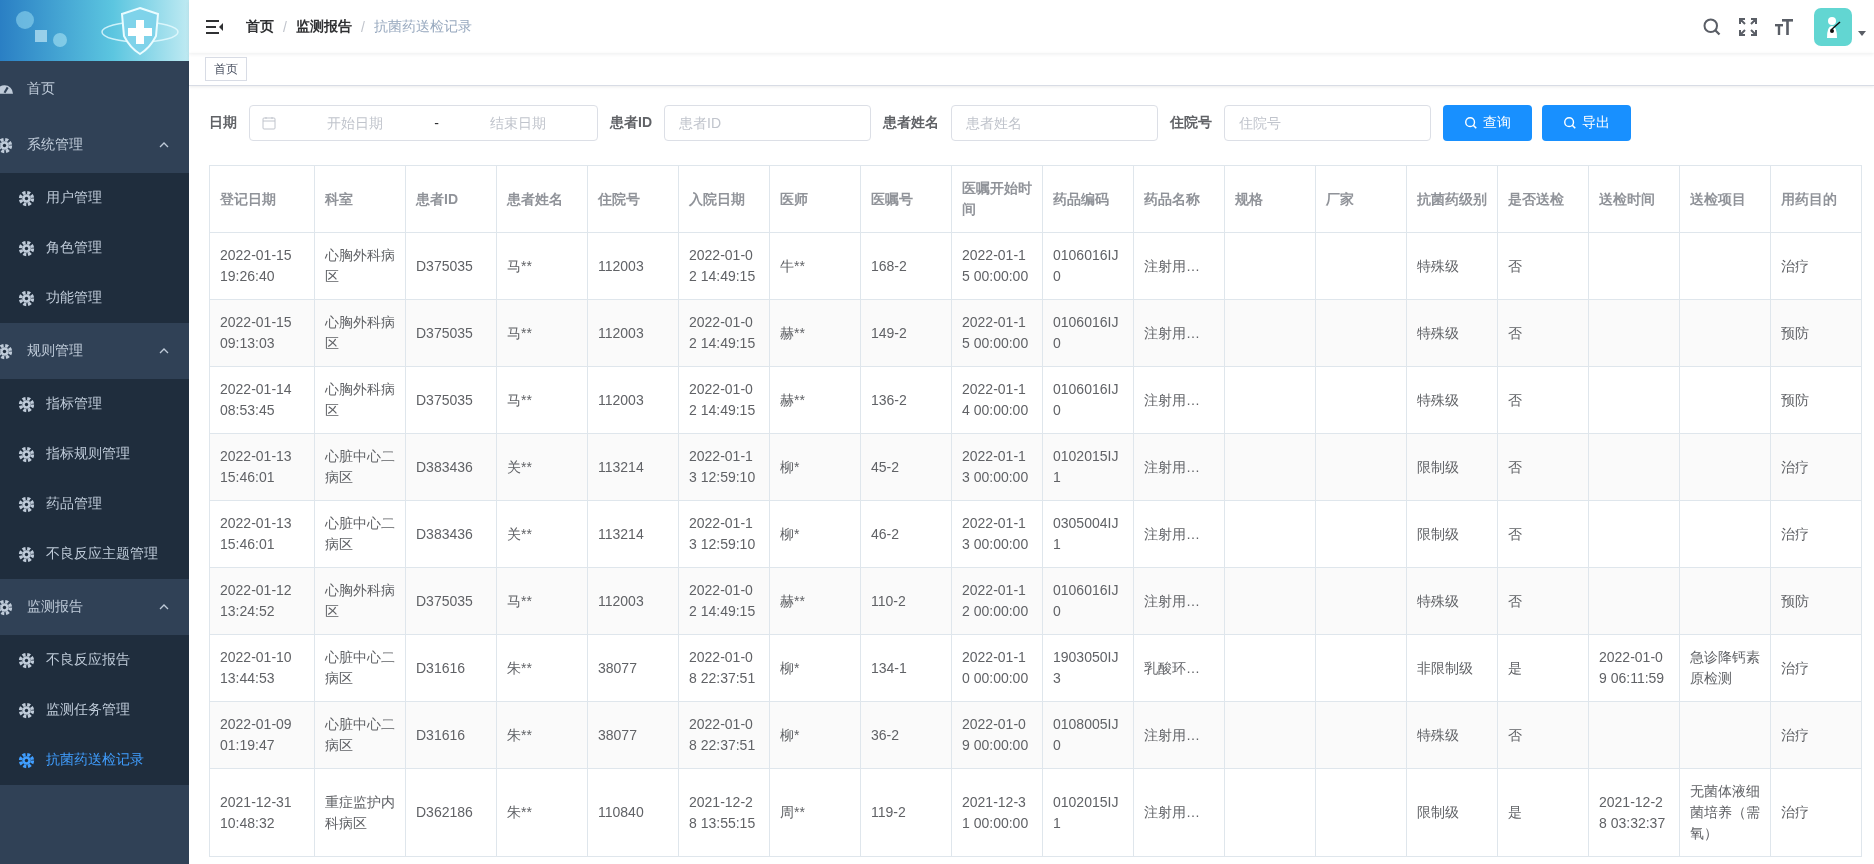 The width and height of the screenshot is (1874, 864). Describe the element at coordinates (542, 601) in the screenshot. I see `table-cell: 马**` at that location.